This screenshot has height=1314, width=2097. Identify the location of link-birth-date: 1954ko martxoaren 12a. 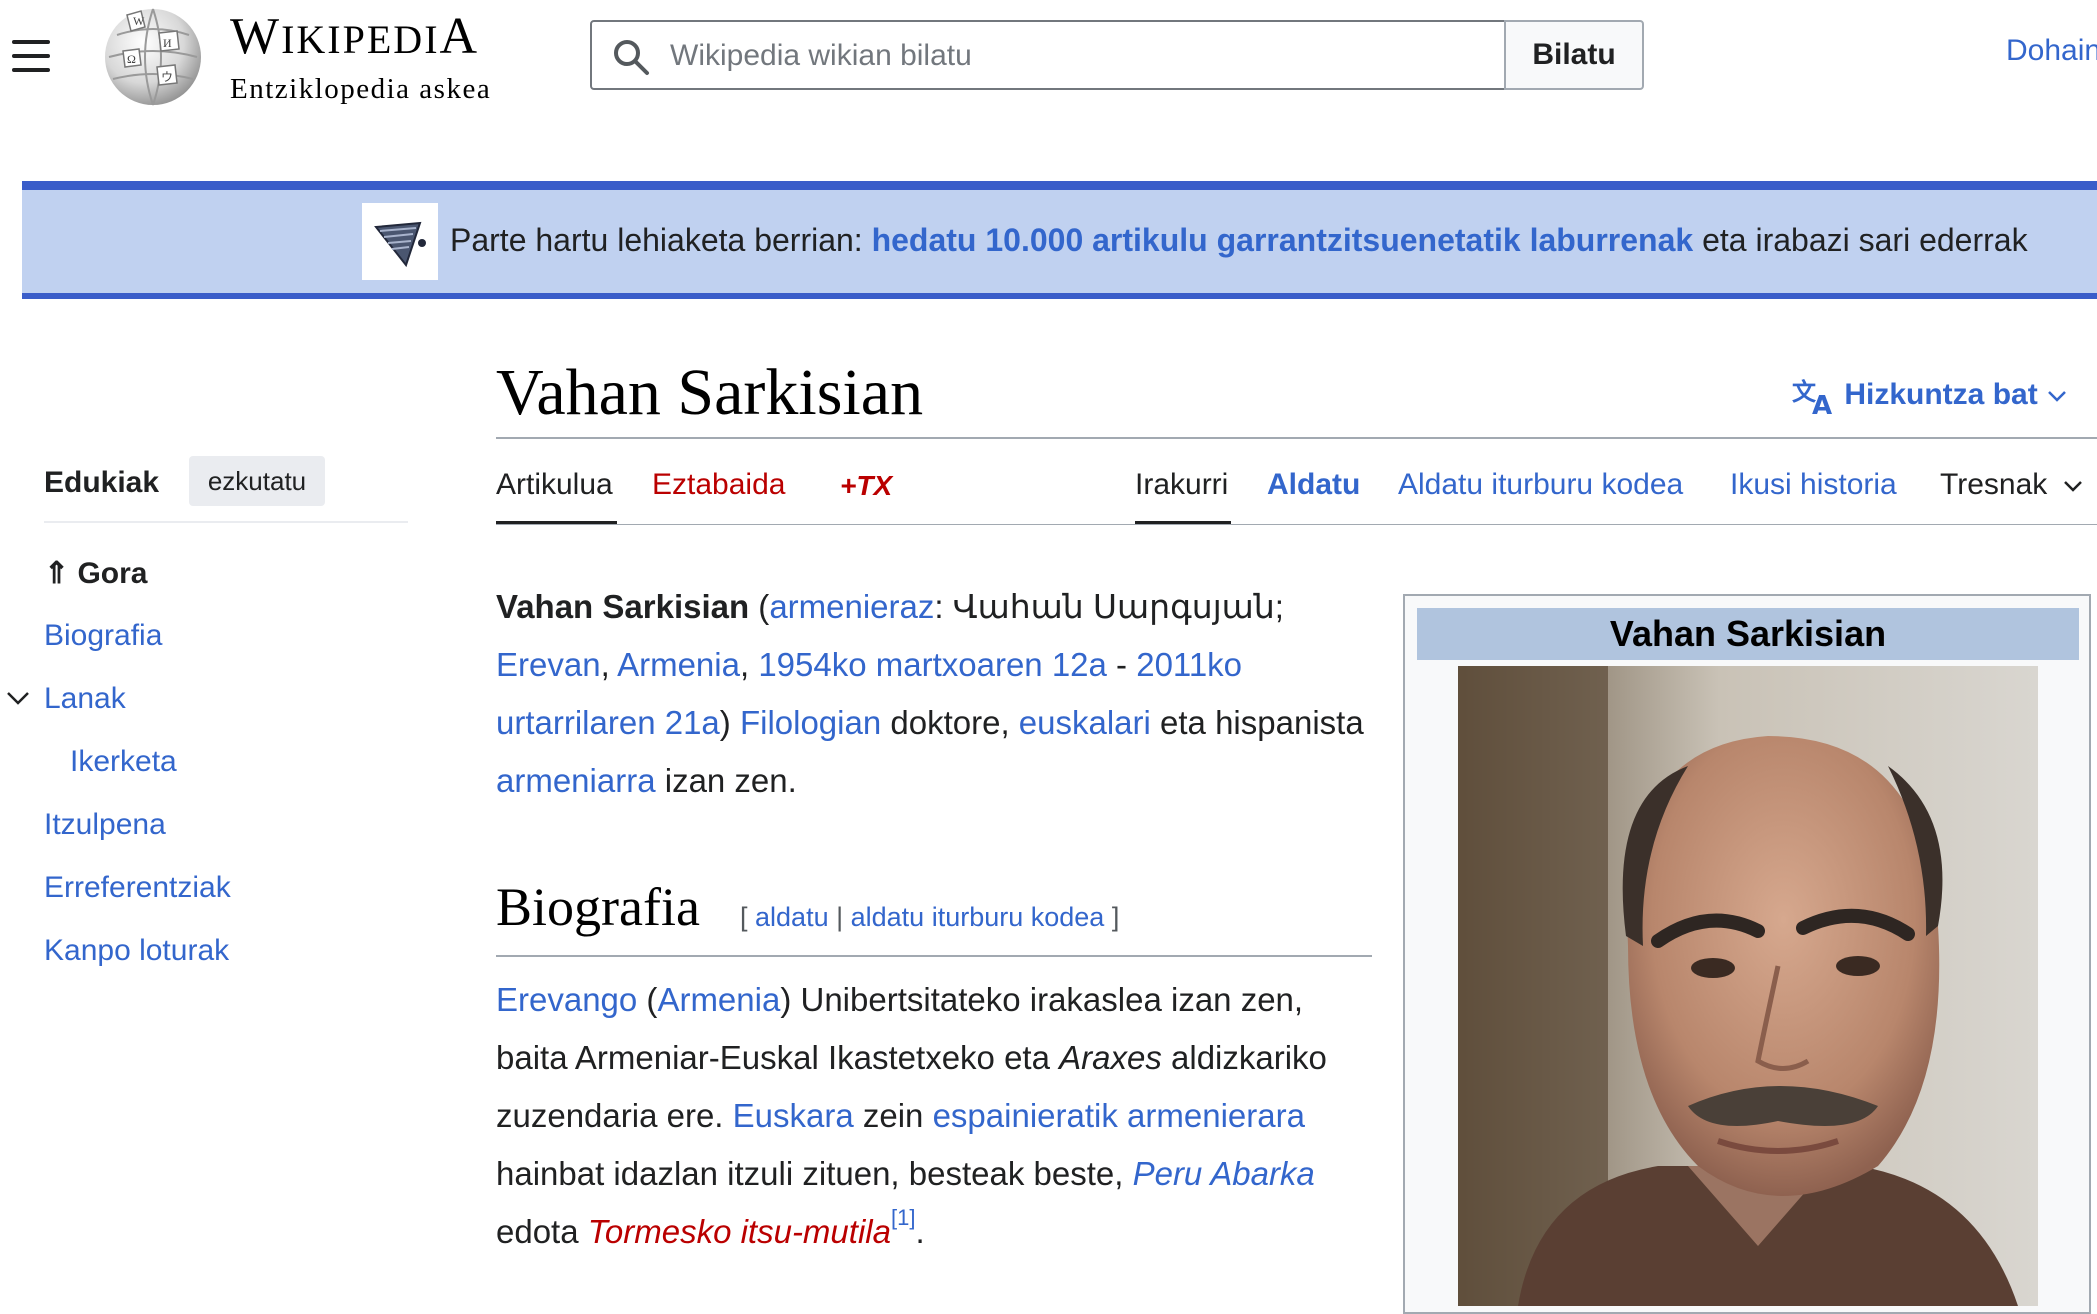
(932, 664).